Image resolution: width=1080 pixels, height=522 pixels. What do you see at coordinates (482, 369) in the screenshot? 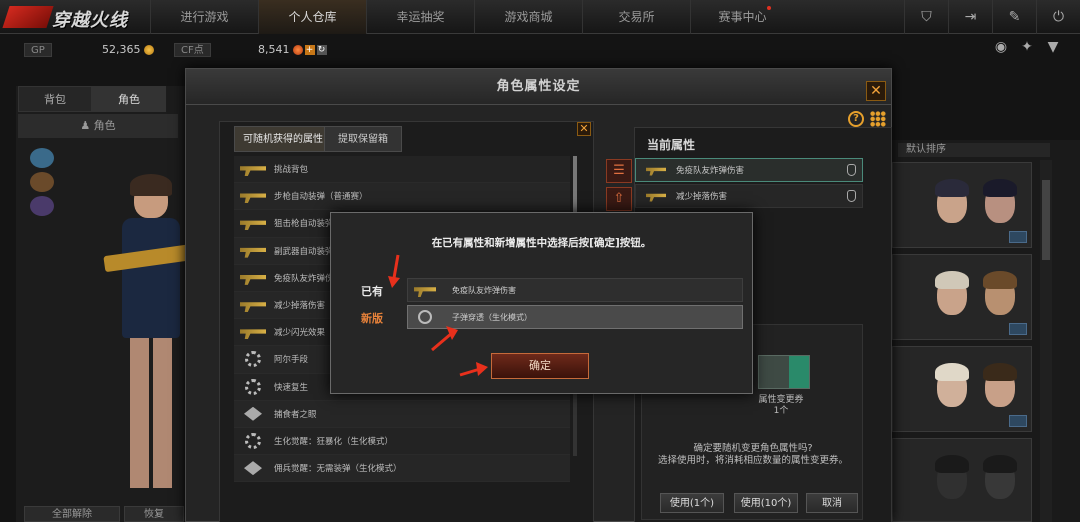
I see `arrow-confirm-head` at bounding box center [482, 369].